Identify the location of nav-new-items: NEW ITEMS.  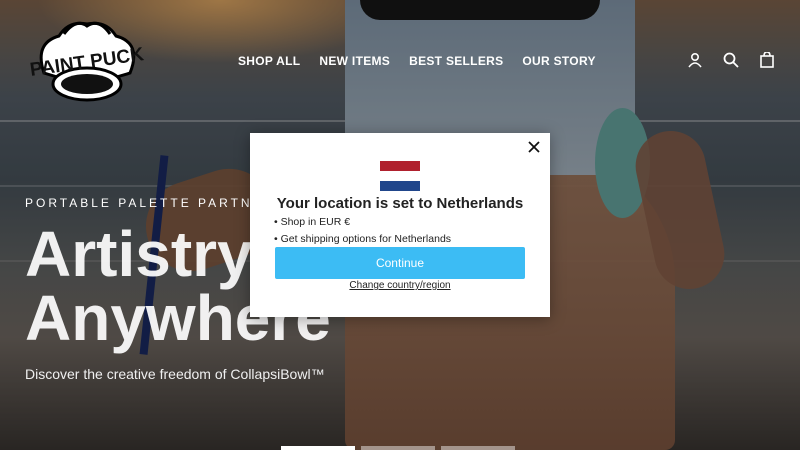
(354, 61).